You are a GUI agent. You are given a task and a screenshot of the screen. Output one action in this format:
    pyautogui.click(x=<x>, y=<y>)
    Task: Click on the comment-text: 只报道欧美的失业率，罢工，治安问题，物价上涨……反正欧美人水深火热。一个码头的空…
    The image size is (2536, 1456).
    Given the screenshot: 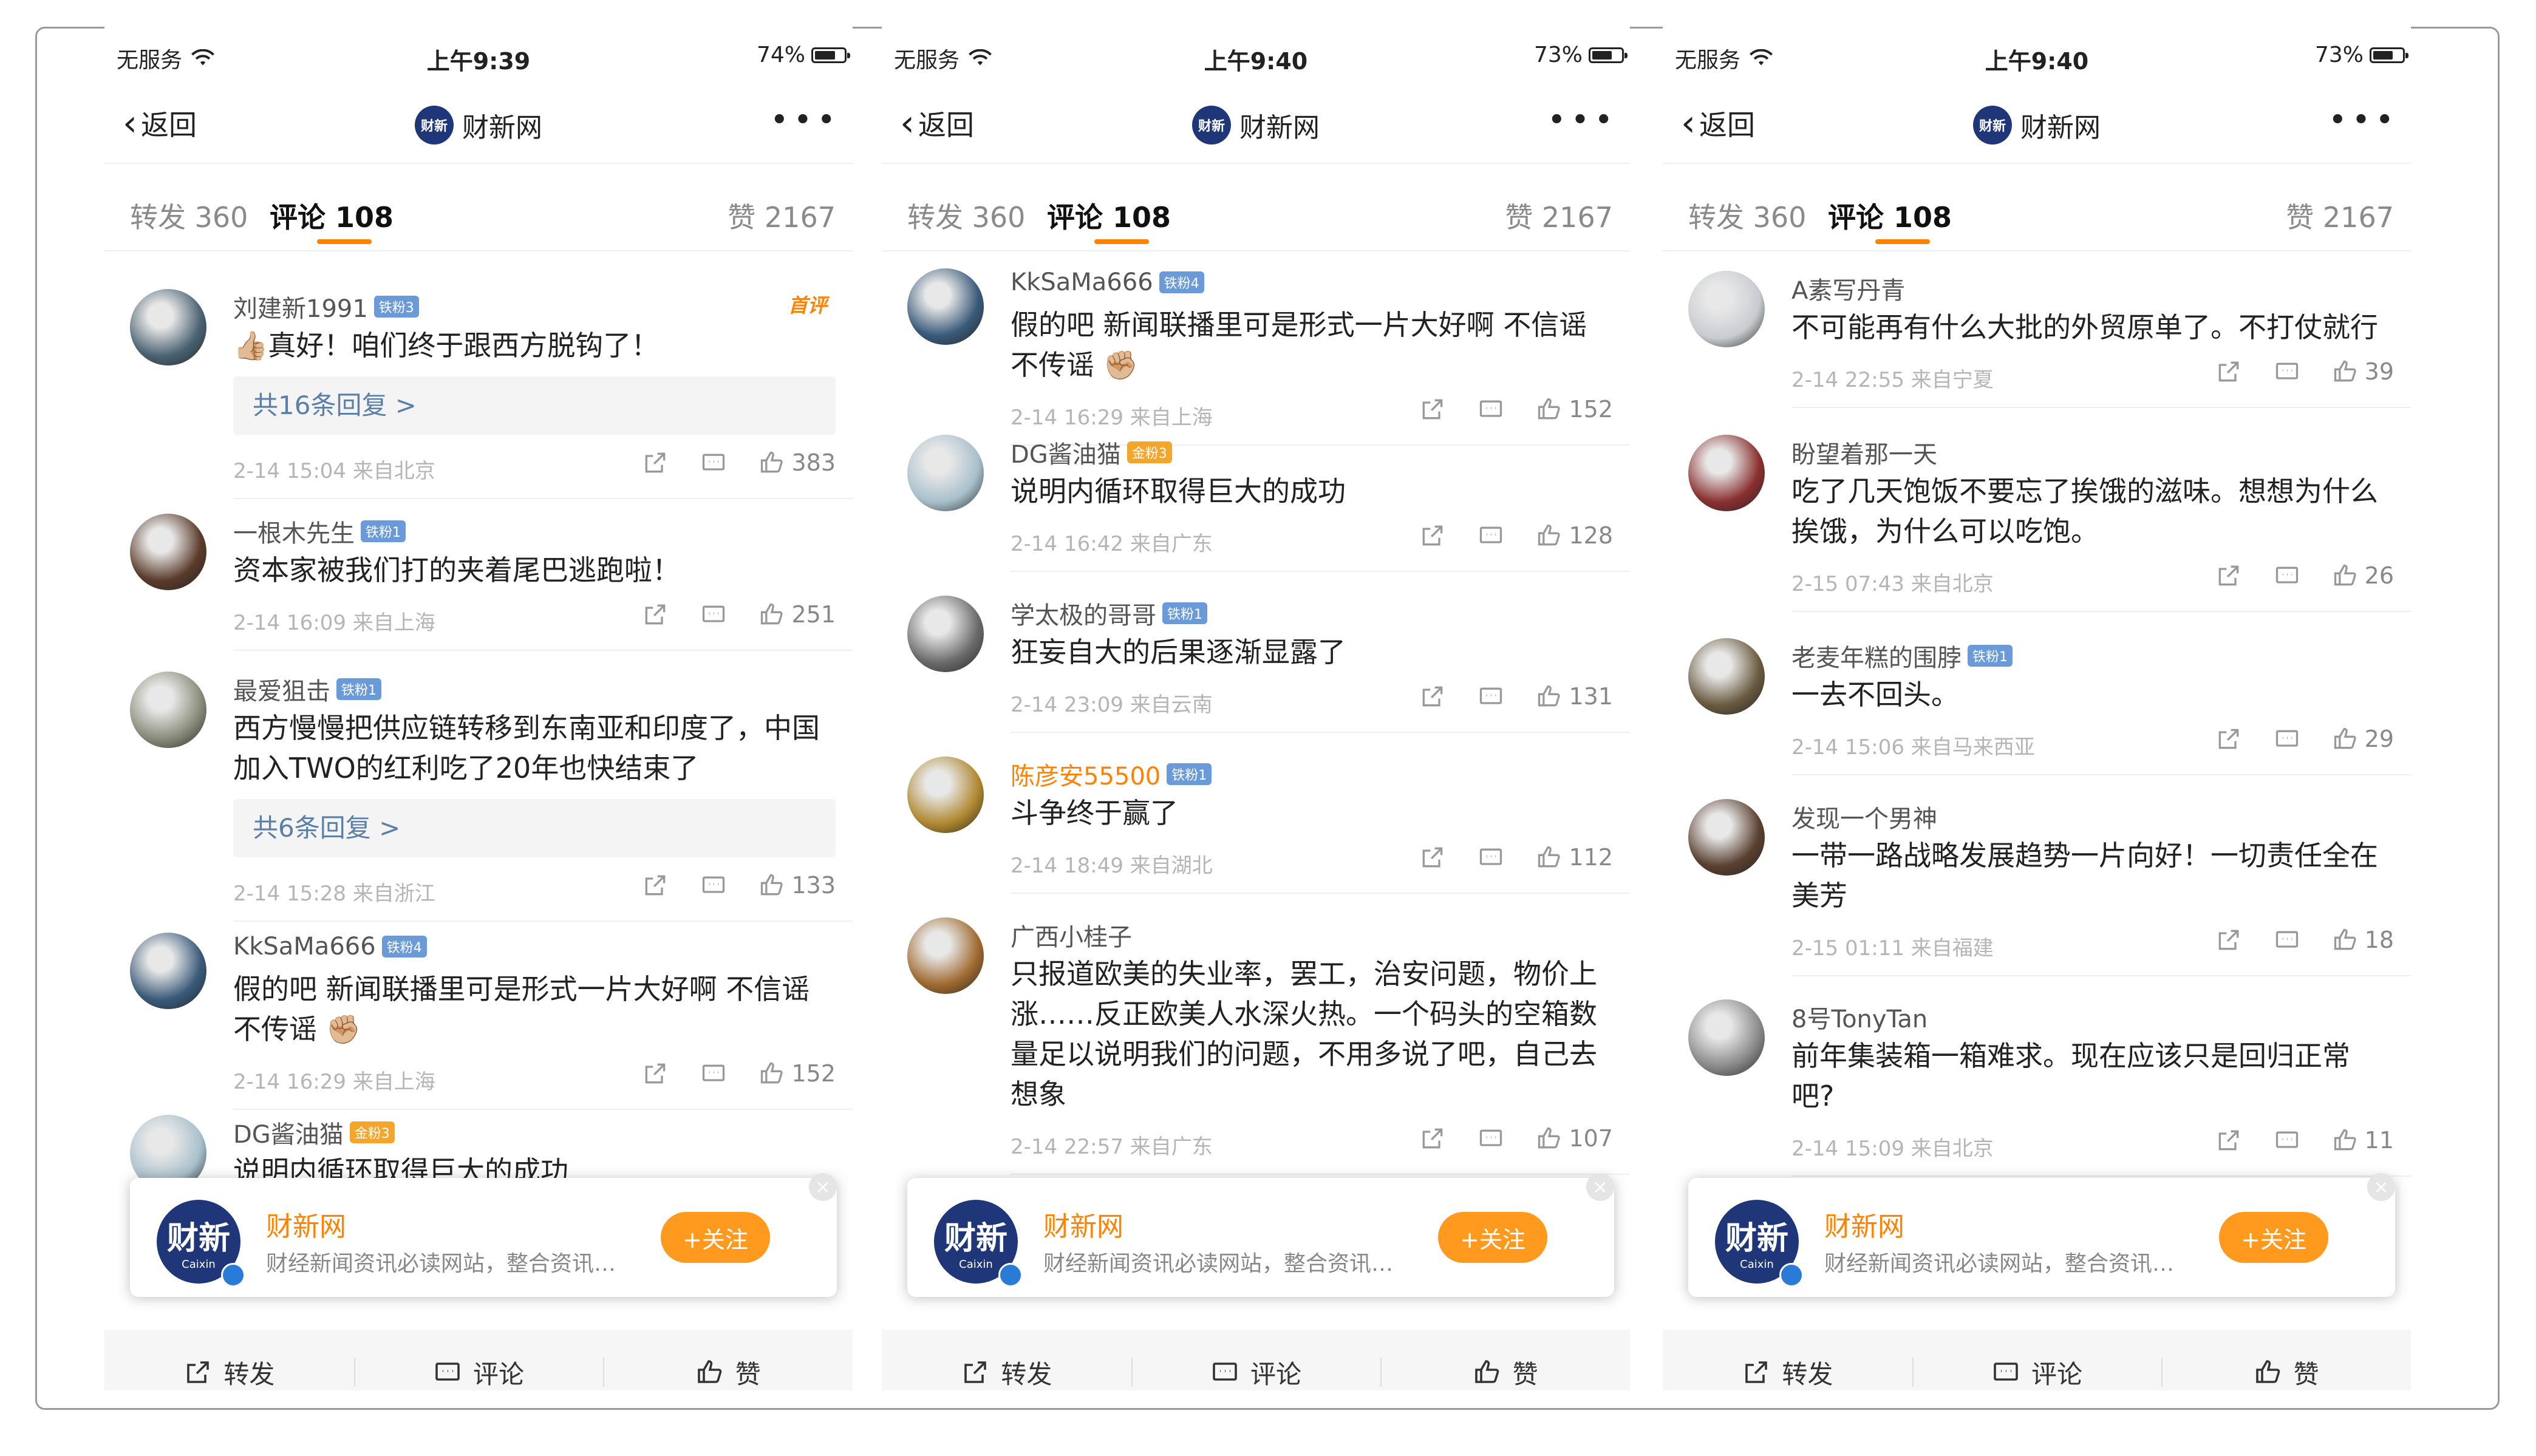 What is the action you would take?
    pyautogui.click(x=1308, y=1034)
    